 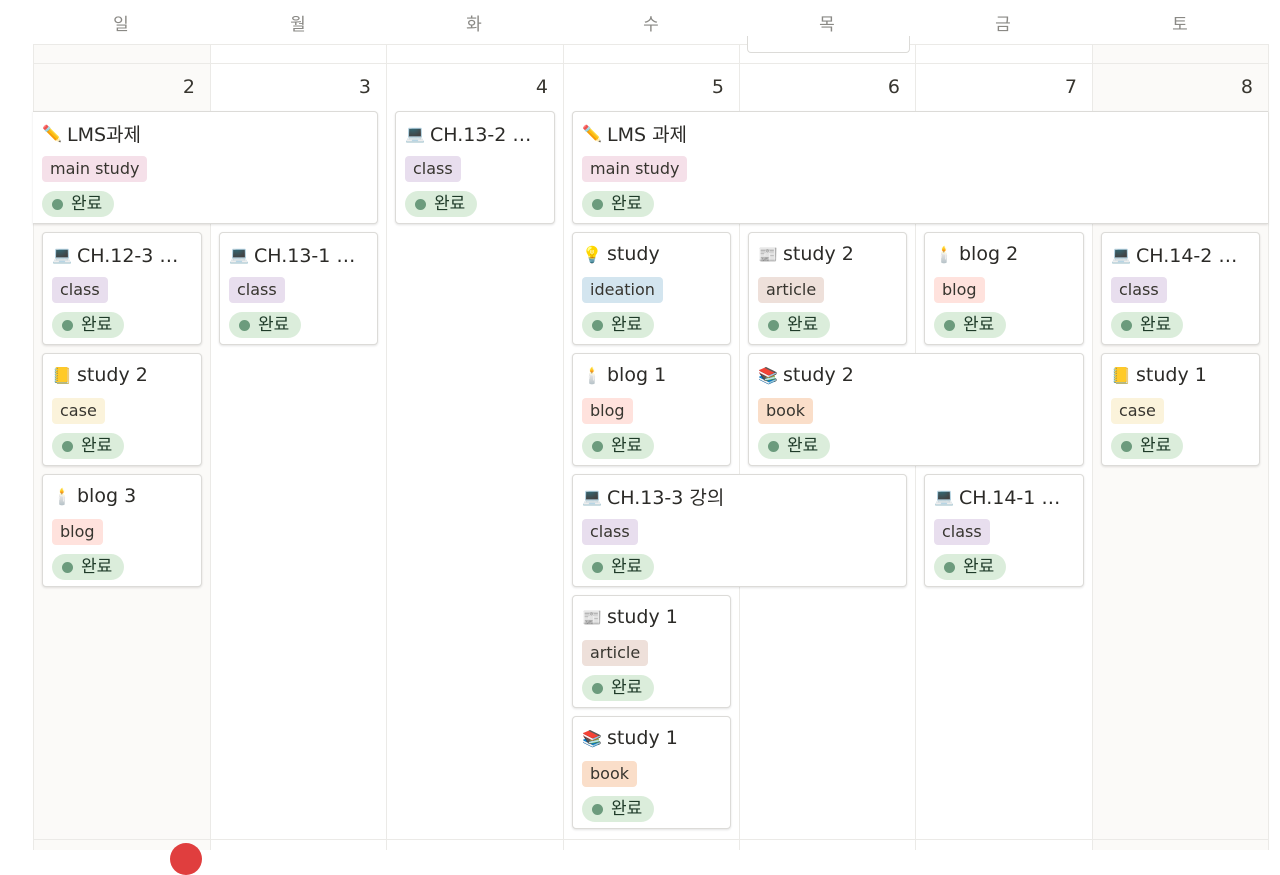 What do you see at coordinates (651, 288) in the screenshot?
I see `event-card: 💡 study ideation 완료` at bounding box center [651, 288].